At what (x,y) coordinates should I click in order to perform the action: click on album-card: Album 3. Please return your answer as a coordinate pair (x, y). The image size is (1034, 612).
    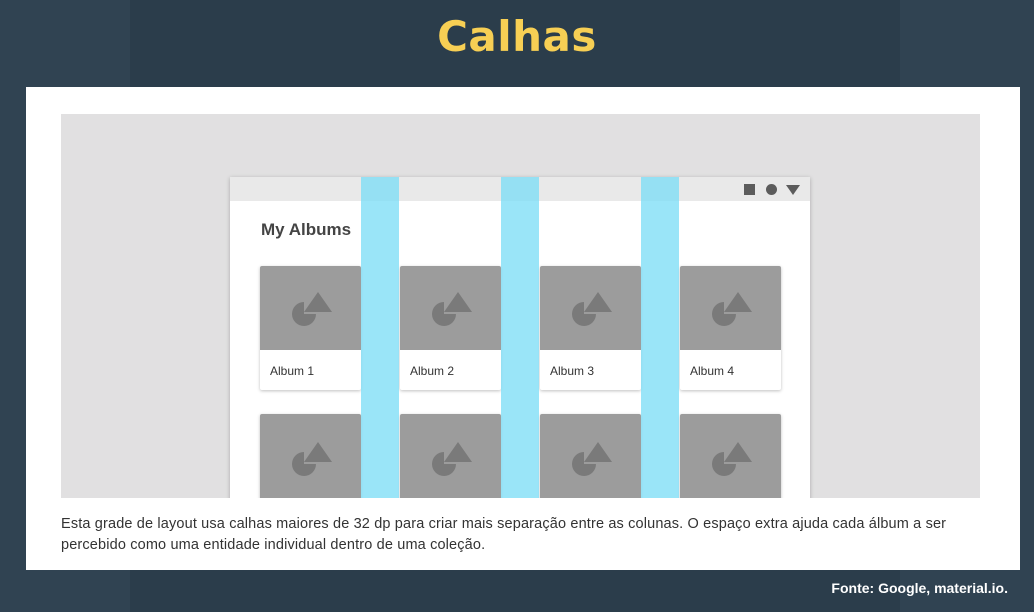
    Looking at the image, I should click on (590, 328).